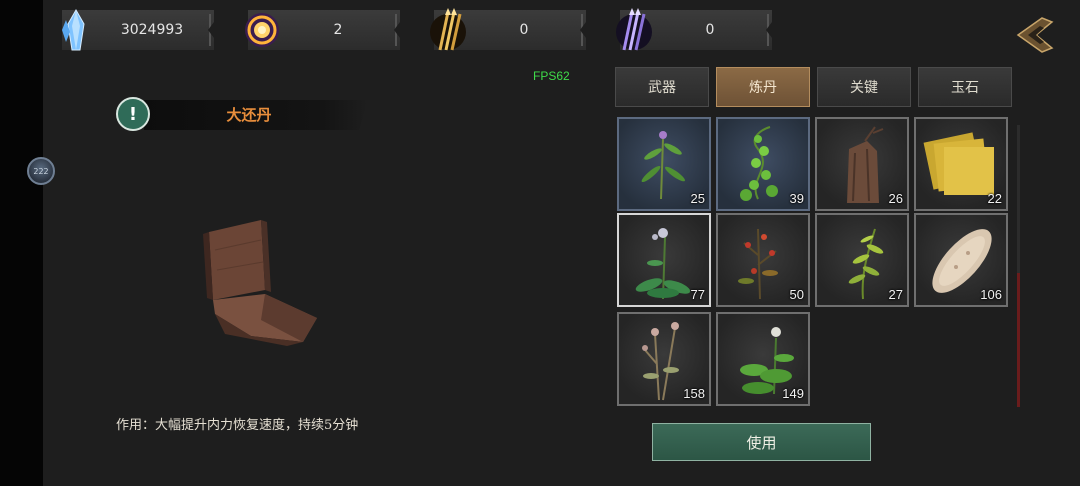  I want to click on gold-arrows-amount: 0, so click(524, 30).